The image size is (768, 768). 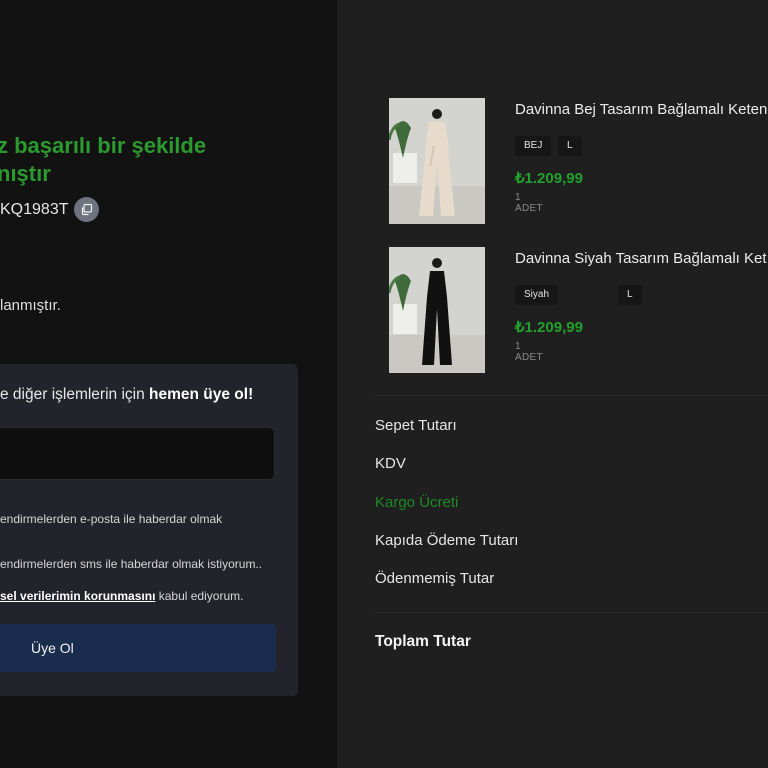 I want to click on product-photo-beige, so click(x=437, y=161).